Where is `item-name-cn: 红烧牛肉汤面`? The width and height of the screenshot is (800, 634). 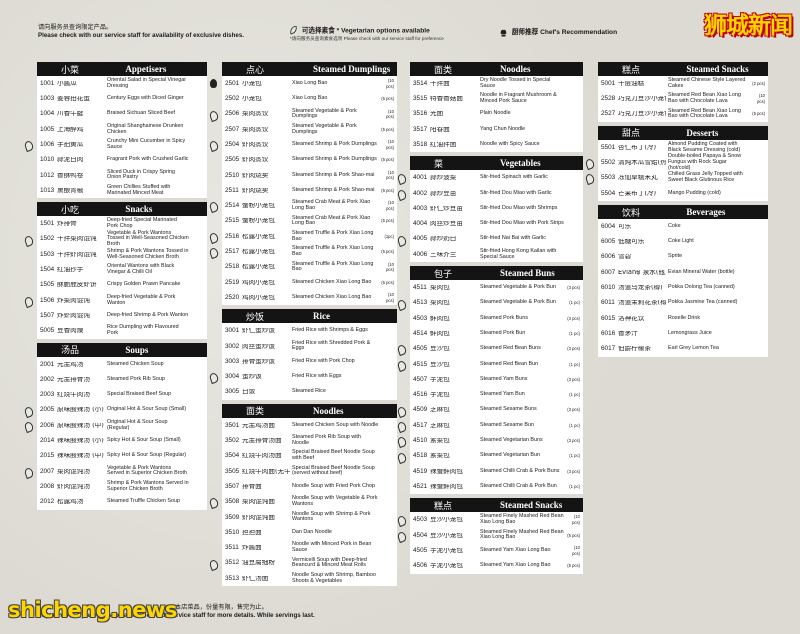
item-name-cn: 红烧牛肉汤面 is located at coordinates (262, 456).